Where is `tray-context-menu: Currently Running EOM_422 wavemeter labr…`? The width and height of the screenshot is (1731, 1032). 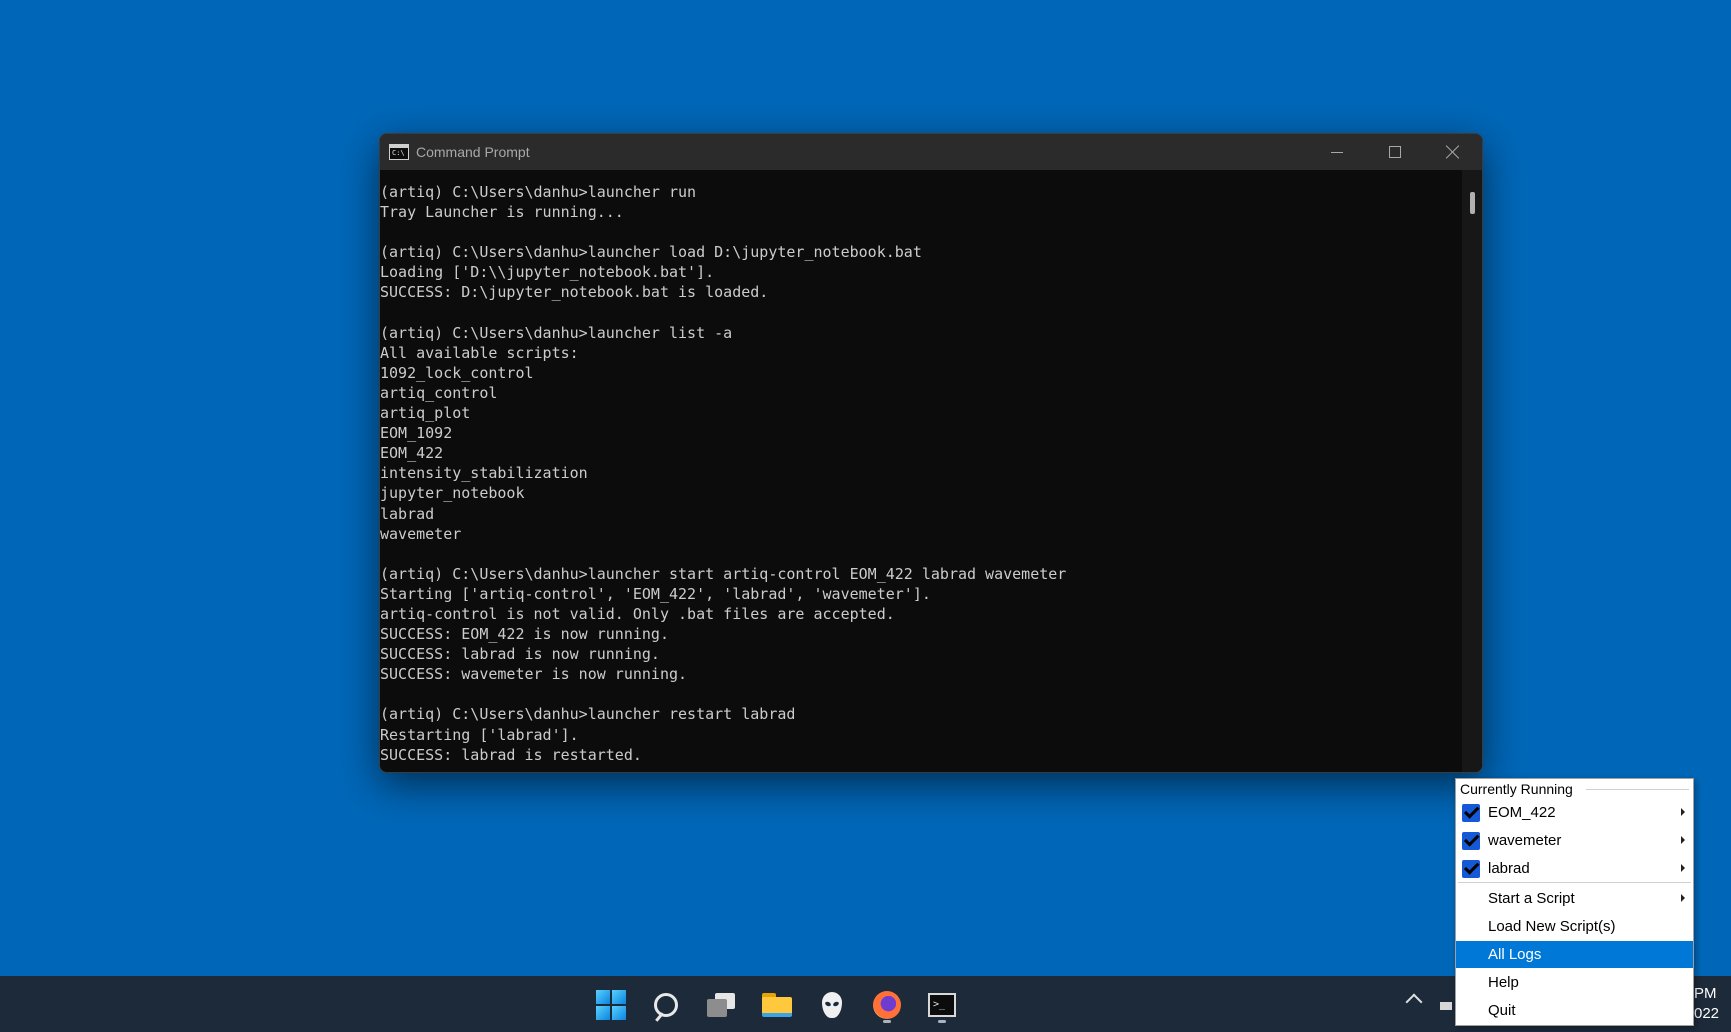 tray-context-menu: Currently Running EOM_422 wavemeter labr… is located at coordinates (1574, 902).